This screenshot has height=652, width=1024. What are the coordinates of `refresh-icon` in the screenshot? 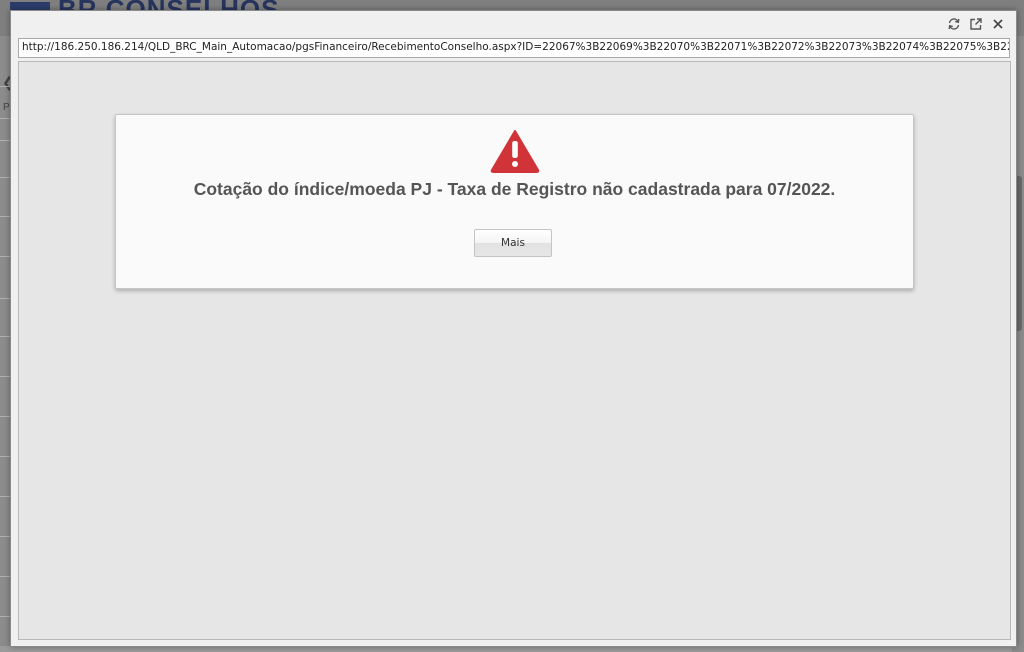 It's located at (954, 24).